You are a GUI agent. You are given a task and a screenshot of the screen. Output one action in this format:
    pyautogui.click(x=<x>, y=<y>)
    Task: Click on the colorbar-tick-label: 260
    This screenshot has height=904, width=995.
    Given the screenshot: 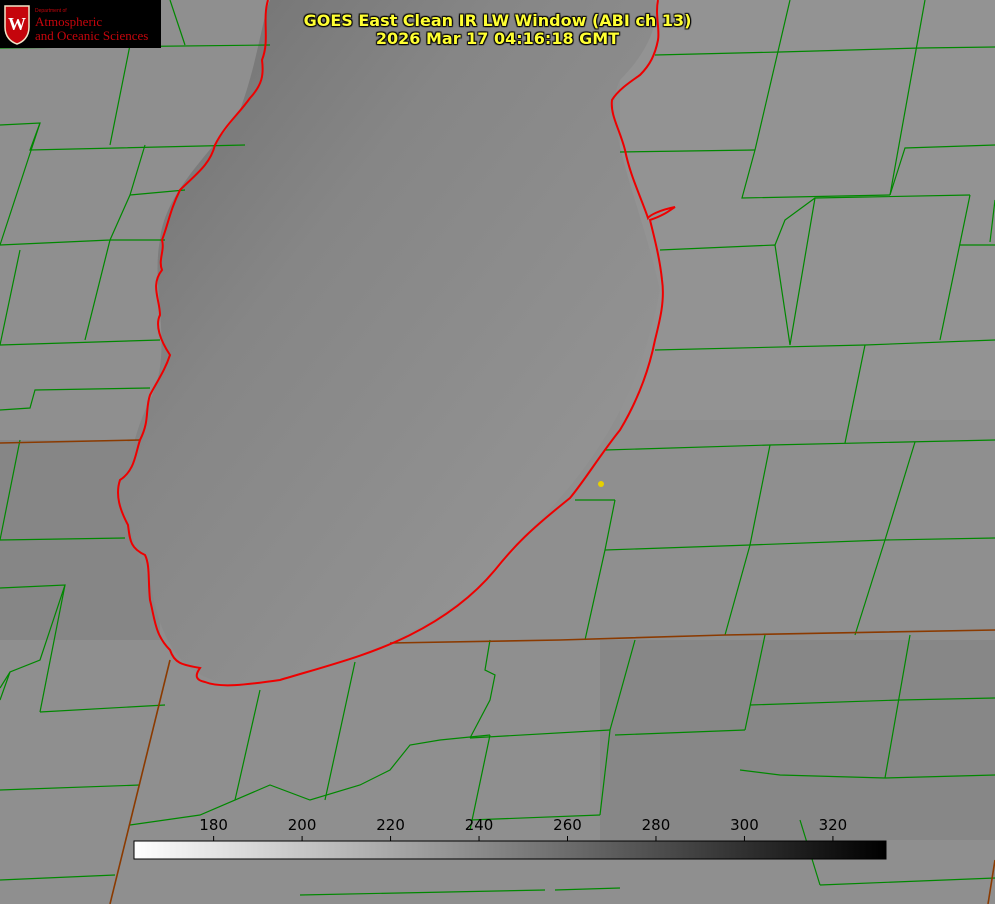 What is the action you would take?
    pyautogui.click(x=567, y=825)
    